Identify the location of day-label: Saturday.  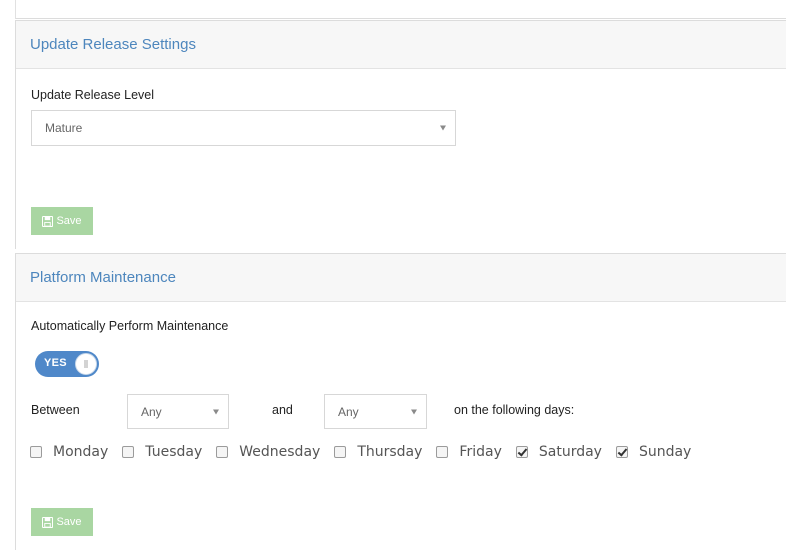
(570, 452).